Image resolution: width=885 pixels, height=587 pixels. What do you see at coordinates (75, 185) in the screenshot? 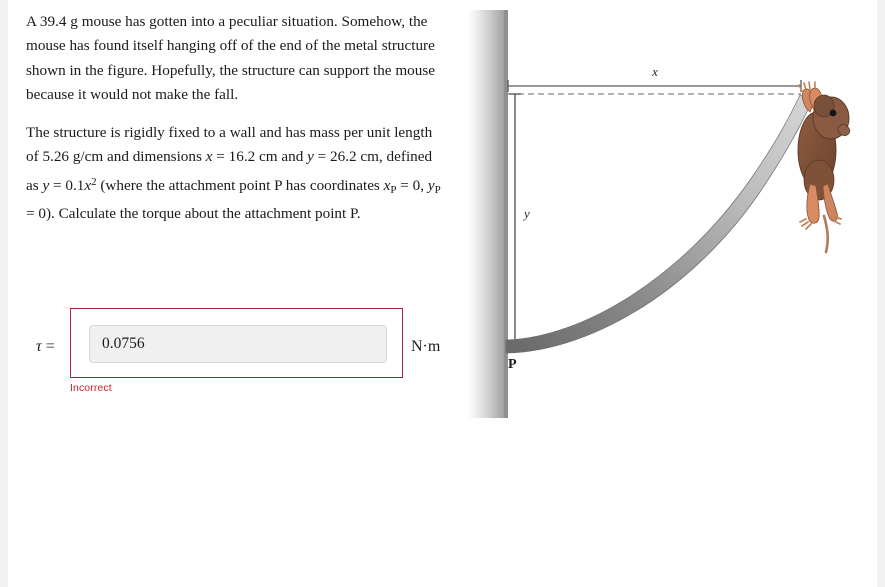
I see `formula-coefficient: 0.1` at bounding box center [75, 185].